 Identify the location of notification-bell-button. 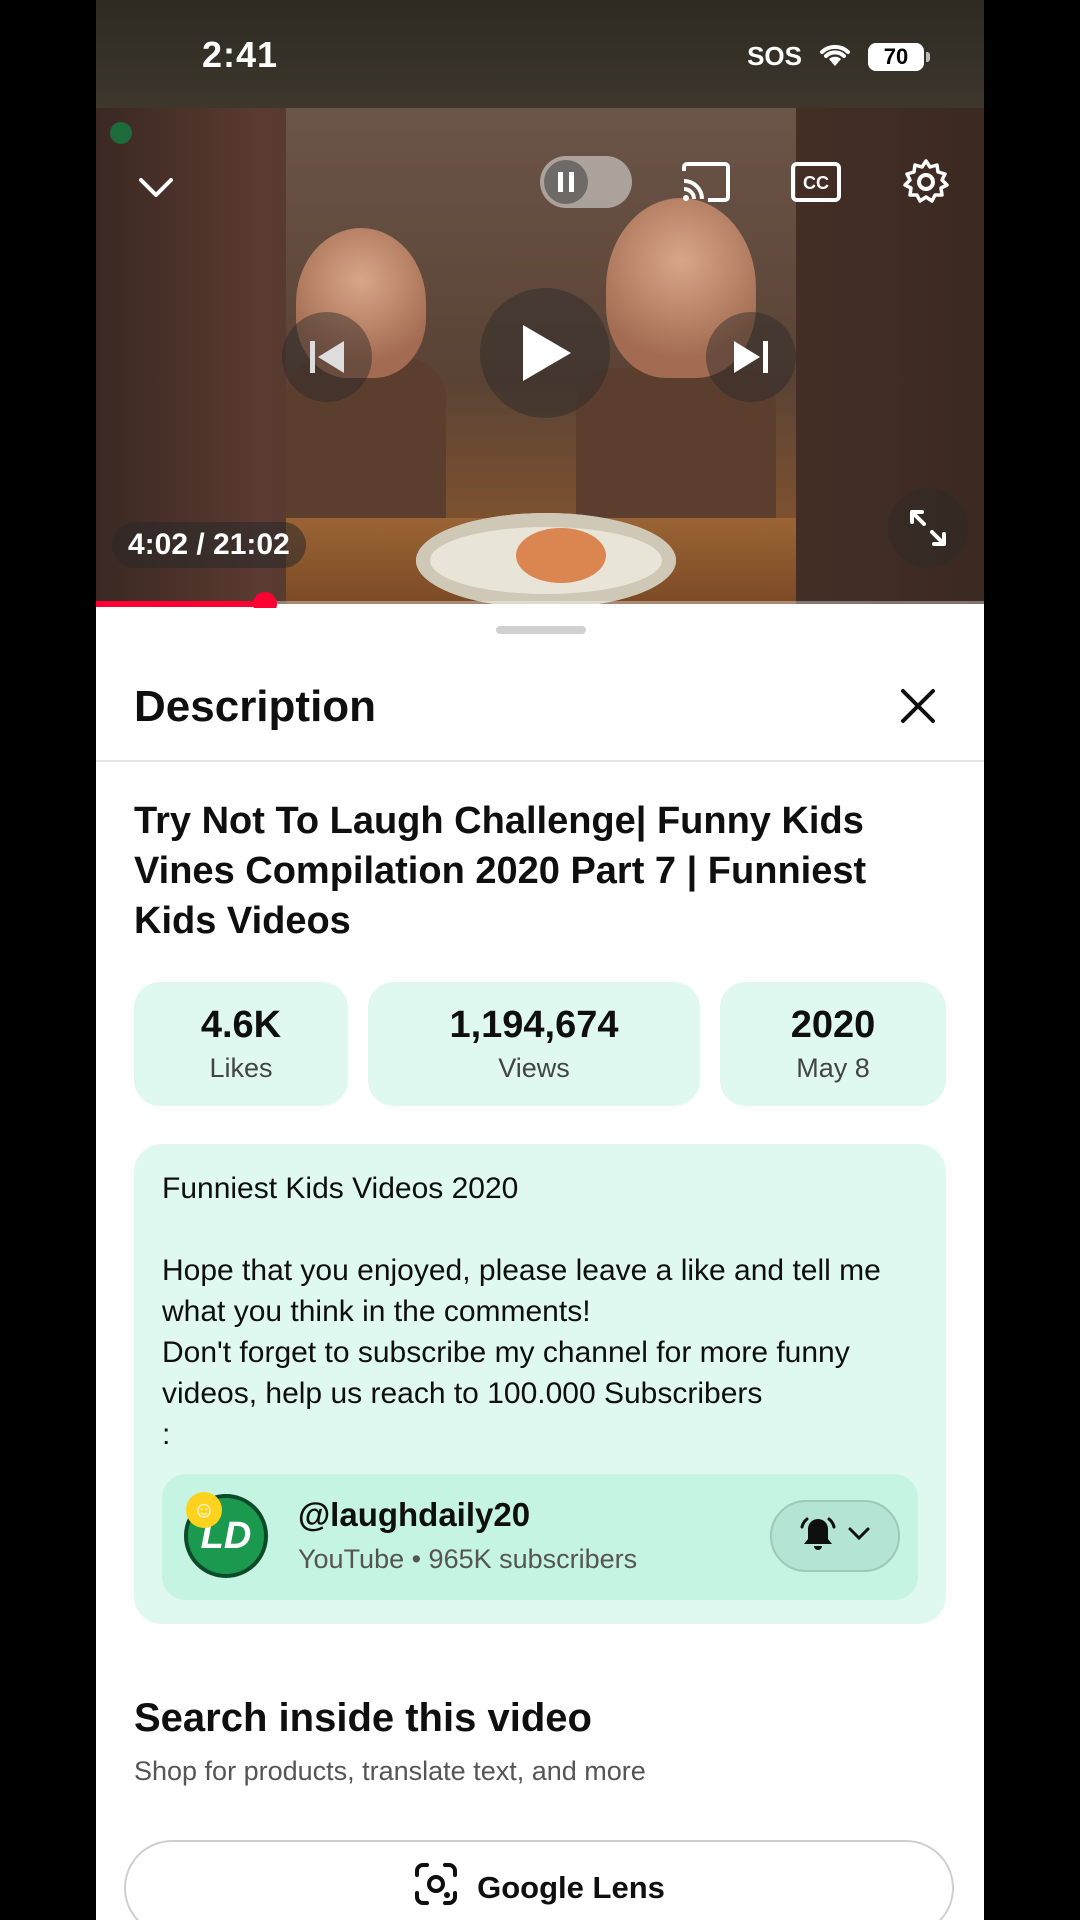
(835, 1536).